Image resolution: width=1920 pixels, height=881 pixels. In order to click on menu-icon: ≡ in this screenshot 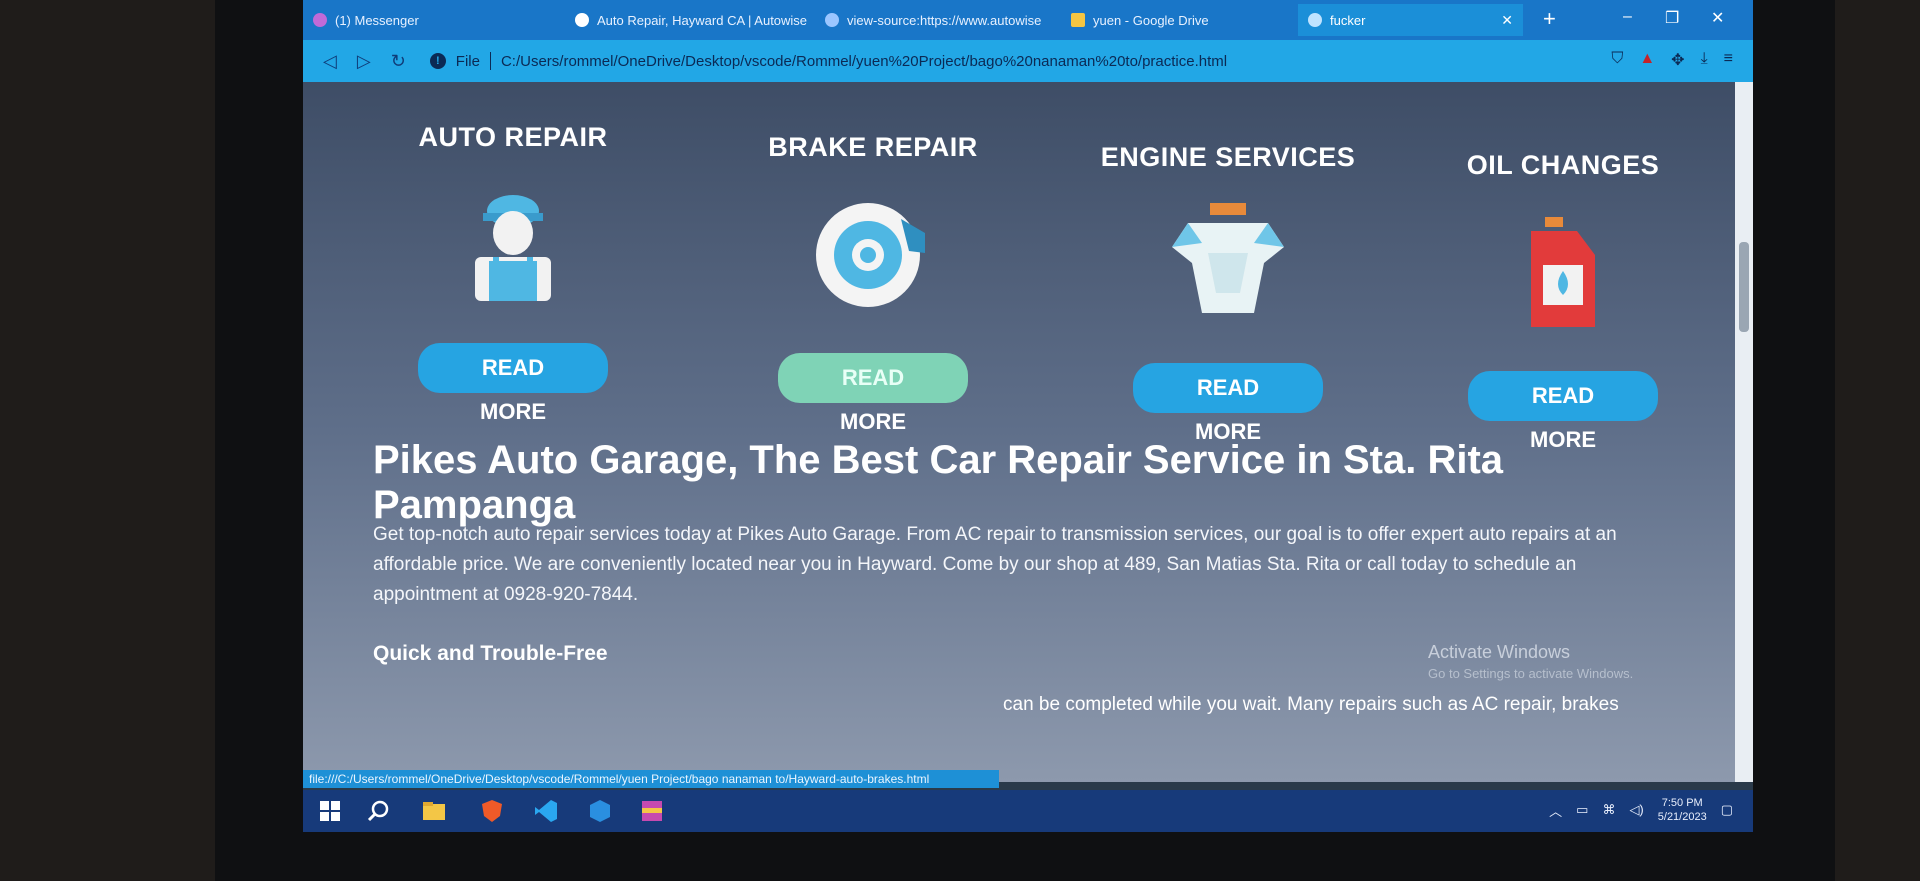, I will do `click(1728, 60)`.